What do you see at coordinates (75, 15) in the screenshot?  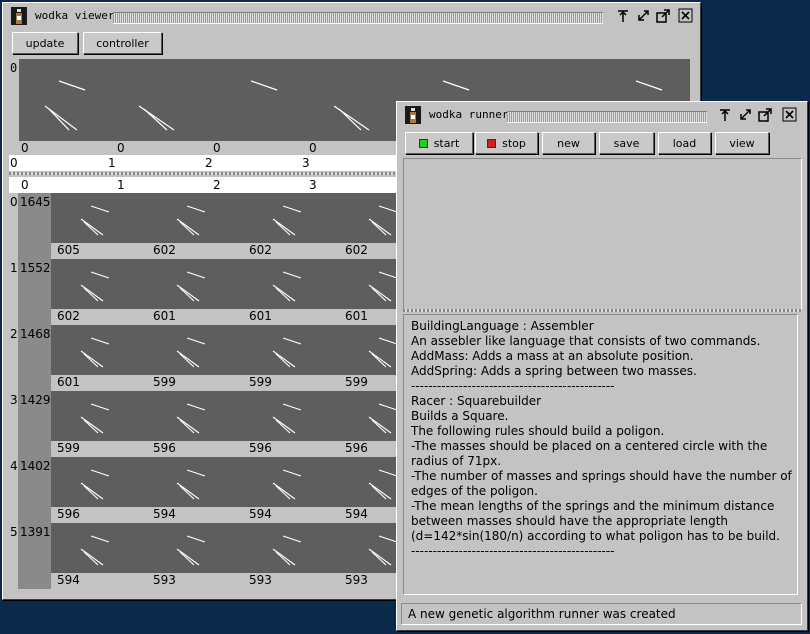 I see `viewer-title: wodka viewer` at bounding box center [75, 15].